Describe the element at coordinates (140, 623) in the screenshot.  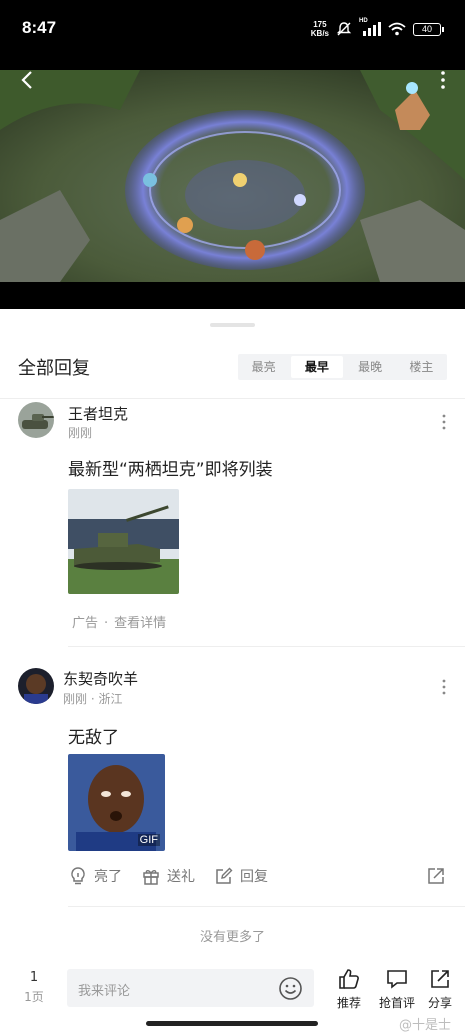
I see `ad-detail-link: 查看详情` at that location.